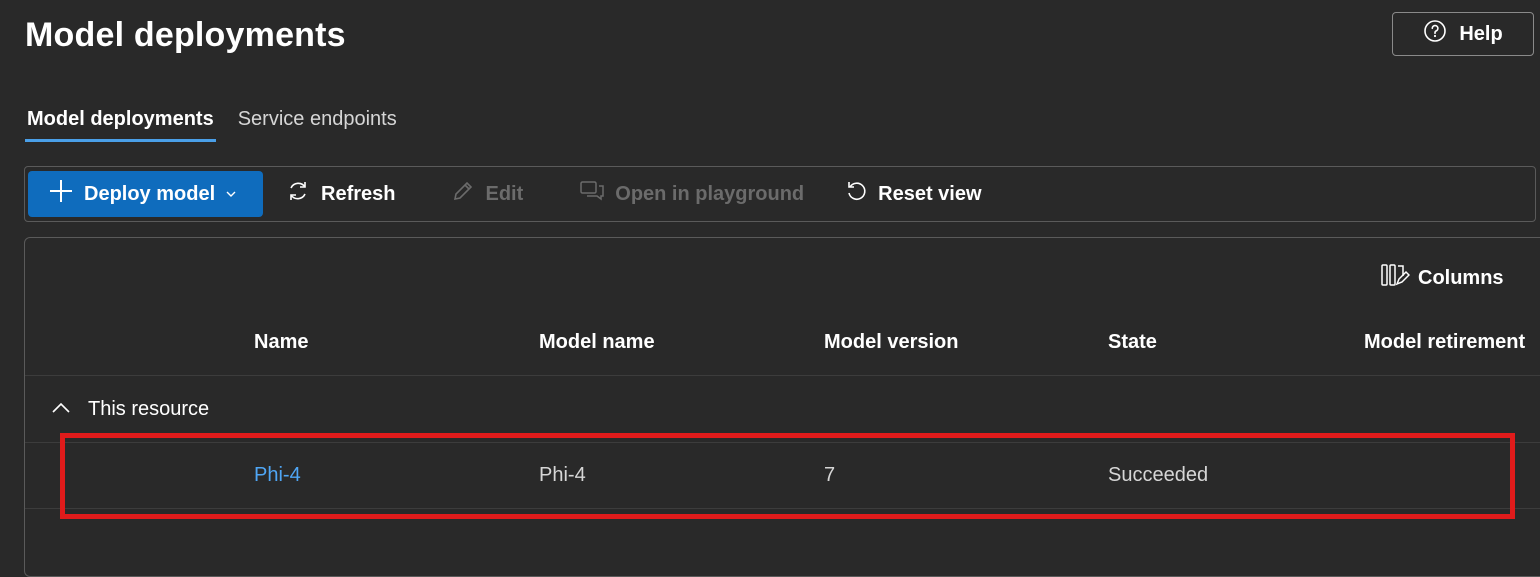 The height and width of the screenshot is (577, 1540). I want to click on deploy-model-button: Deploy model, so click(145, 194).